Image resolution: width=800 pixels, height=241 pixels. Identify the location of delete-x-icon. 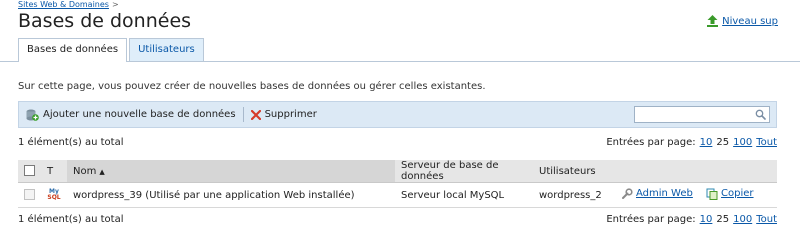
(255, 114).